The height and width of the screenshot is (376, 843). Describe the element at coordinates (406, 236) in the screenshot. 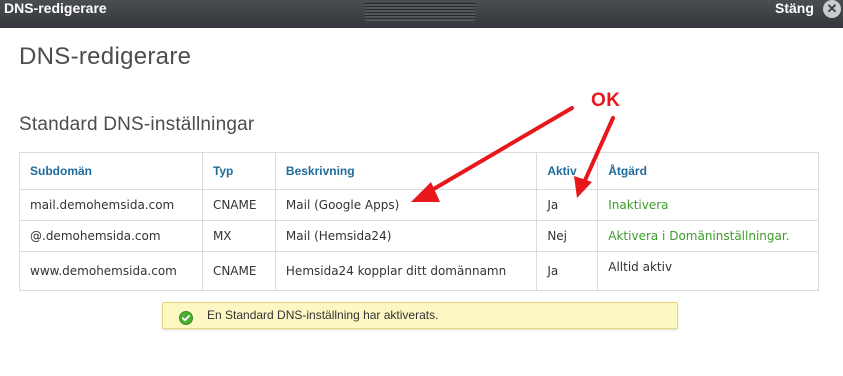

I see `cell-description: Mail (Hemsida24)` at that location.